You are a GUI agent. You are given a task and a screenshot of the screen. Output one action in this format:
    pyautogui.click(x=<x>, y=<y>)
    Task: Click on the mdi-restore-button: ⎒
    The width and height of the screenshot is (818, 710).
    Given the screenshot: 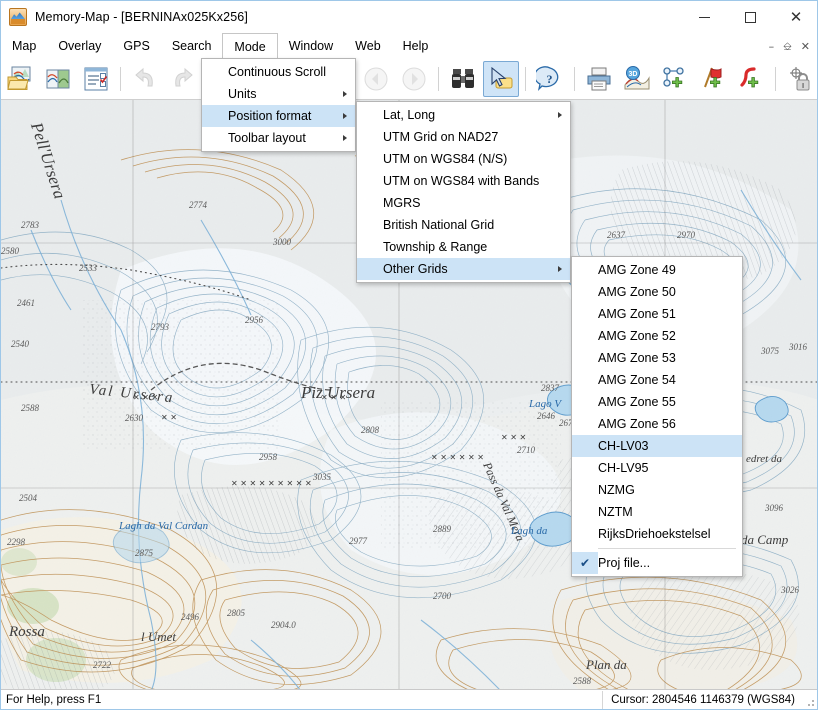 What is the action you would take?
    pyautogui.click(x=787, y=46)
    